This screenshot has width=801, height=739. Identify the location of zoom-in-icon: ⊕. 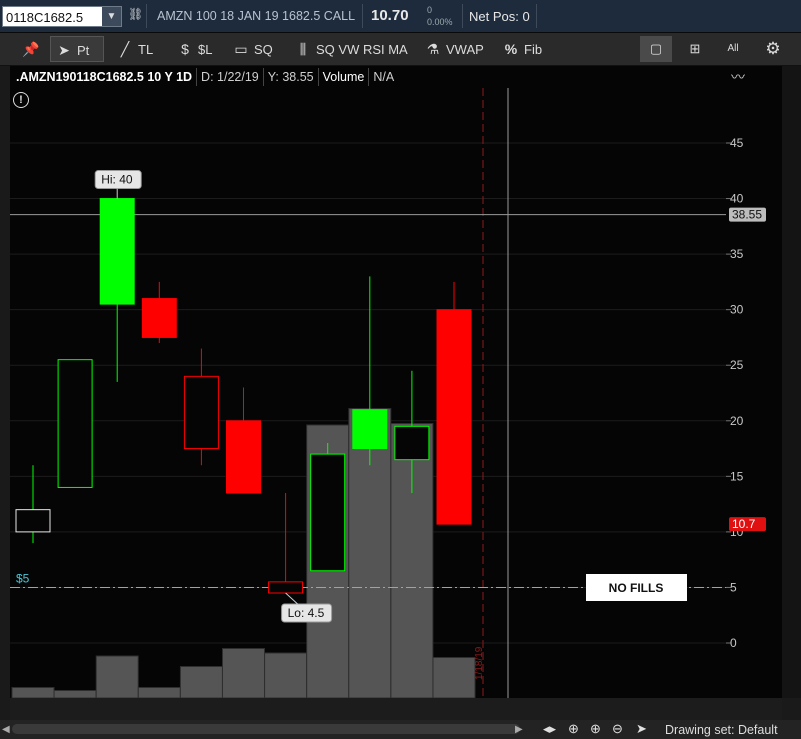
(595, 729).